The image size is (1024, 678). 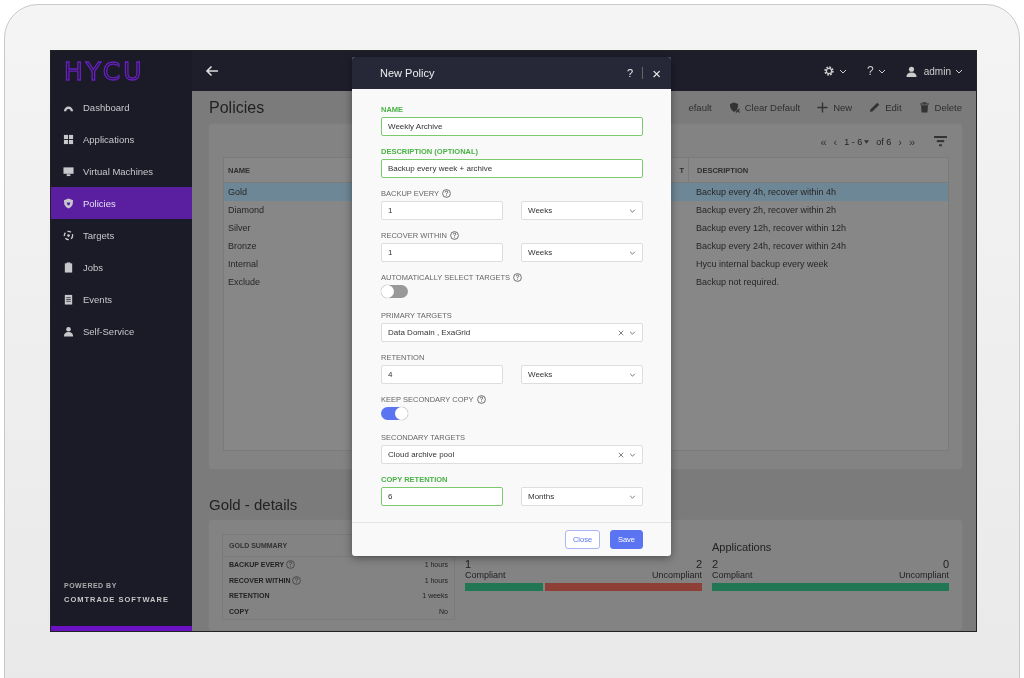 I want to click on input-field: 4, so click(x=442, y=374).